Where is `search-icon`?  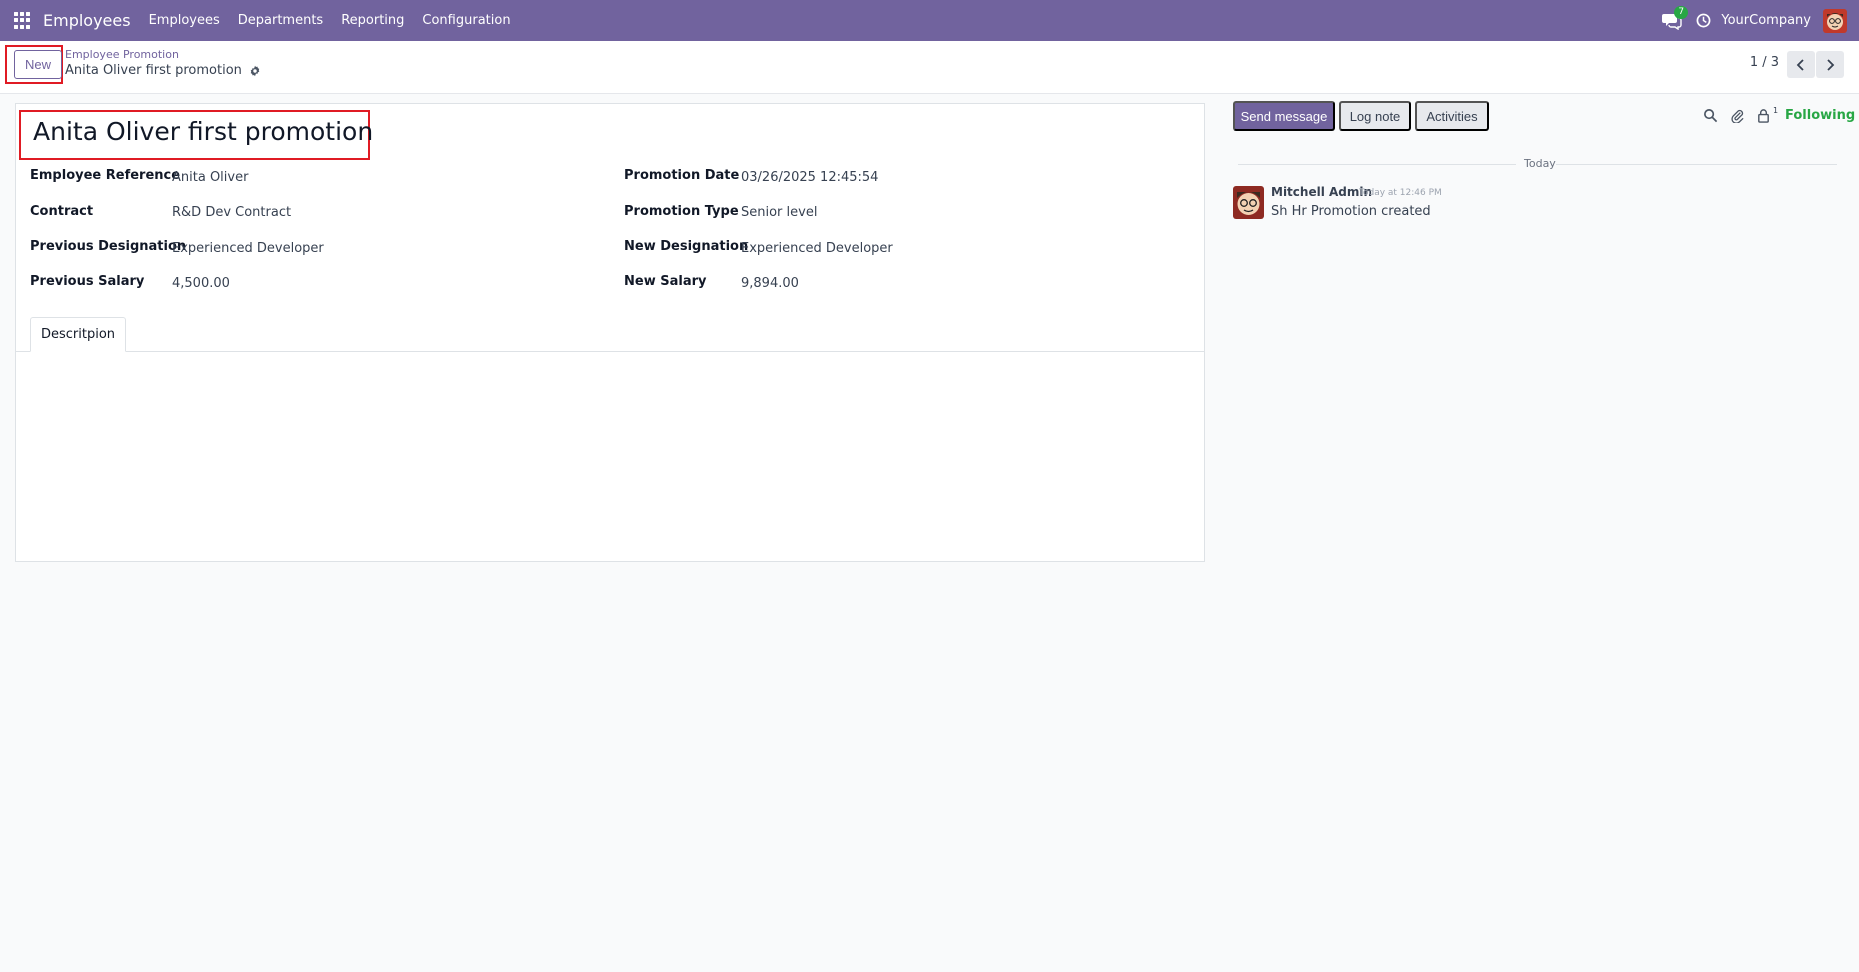
search-icon is located at coordinates (1710, 115).